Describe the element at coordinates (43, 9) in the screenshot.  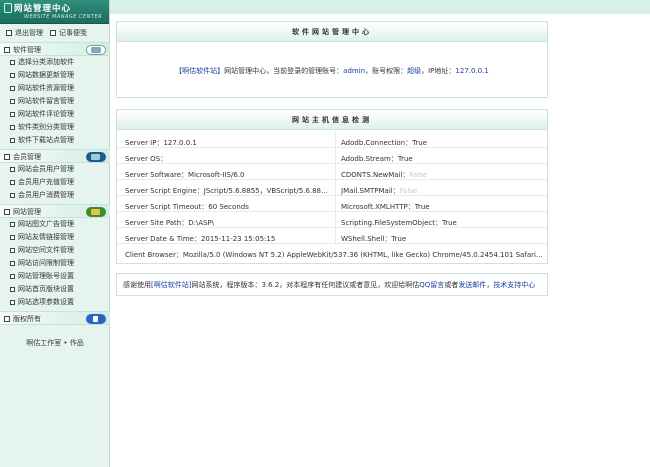
I see `logo-title: 网站管理中心` at that location.